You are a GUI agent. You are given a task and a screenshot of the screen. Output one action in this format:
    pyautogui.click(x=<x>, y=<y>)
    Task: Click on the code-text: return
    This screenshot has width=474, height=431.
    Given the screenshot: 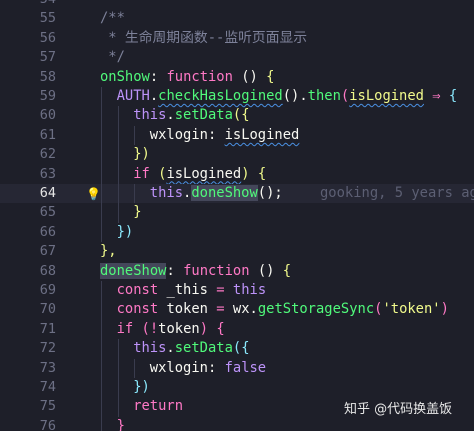 What is the action you would take?
    pyautogui.click(x=158, y=406)
    